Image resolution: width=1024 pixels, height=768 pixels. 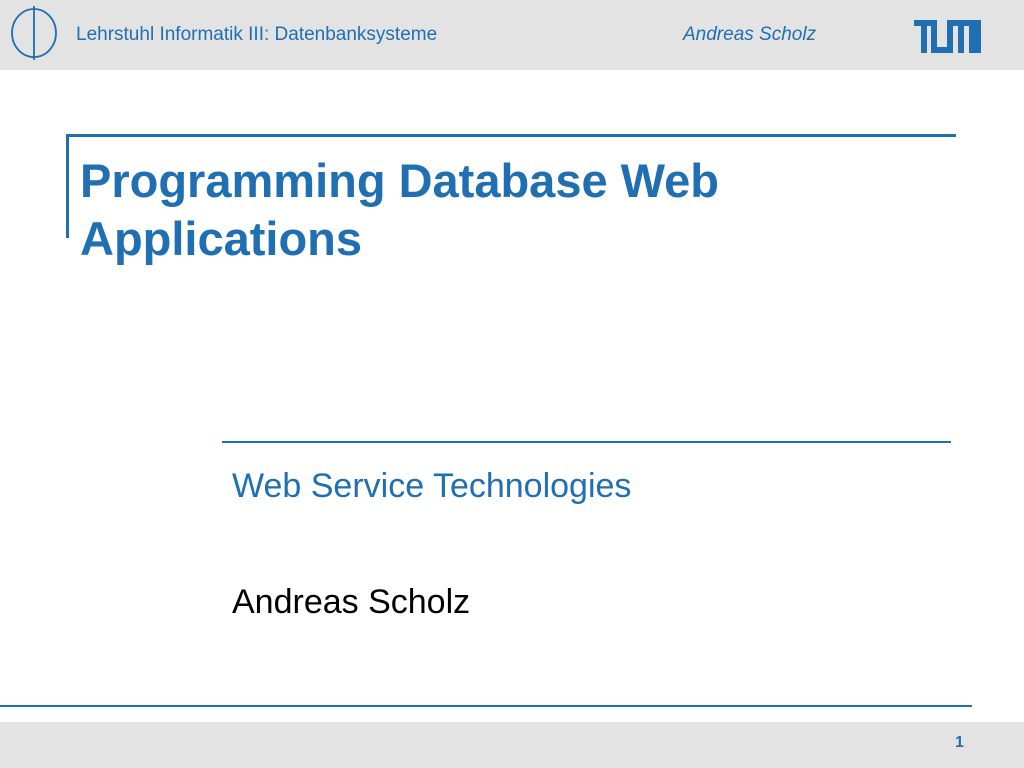 What do you see at coordinates (34, 33) in the screenshot?
I see `university-seal-icon` at bounding box center [34, 33].